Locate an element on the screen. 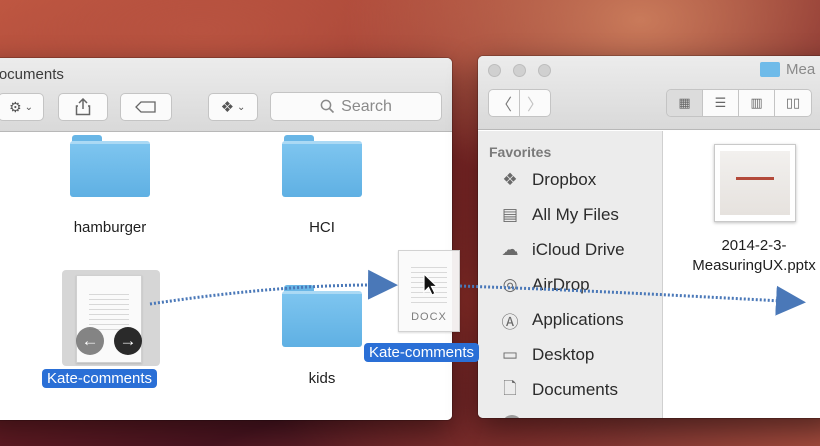 The image size is (820, 446). close-button is located at coordinates (494, 70).